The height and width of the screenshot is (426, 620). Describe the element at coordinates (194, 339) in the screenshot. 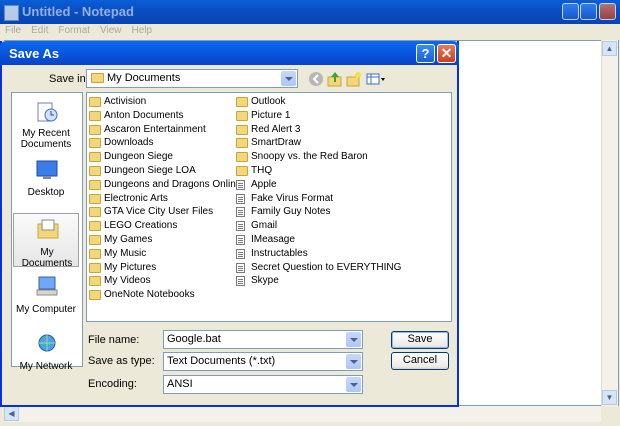

I see `file-name-value: Google.bat` at that location.